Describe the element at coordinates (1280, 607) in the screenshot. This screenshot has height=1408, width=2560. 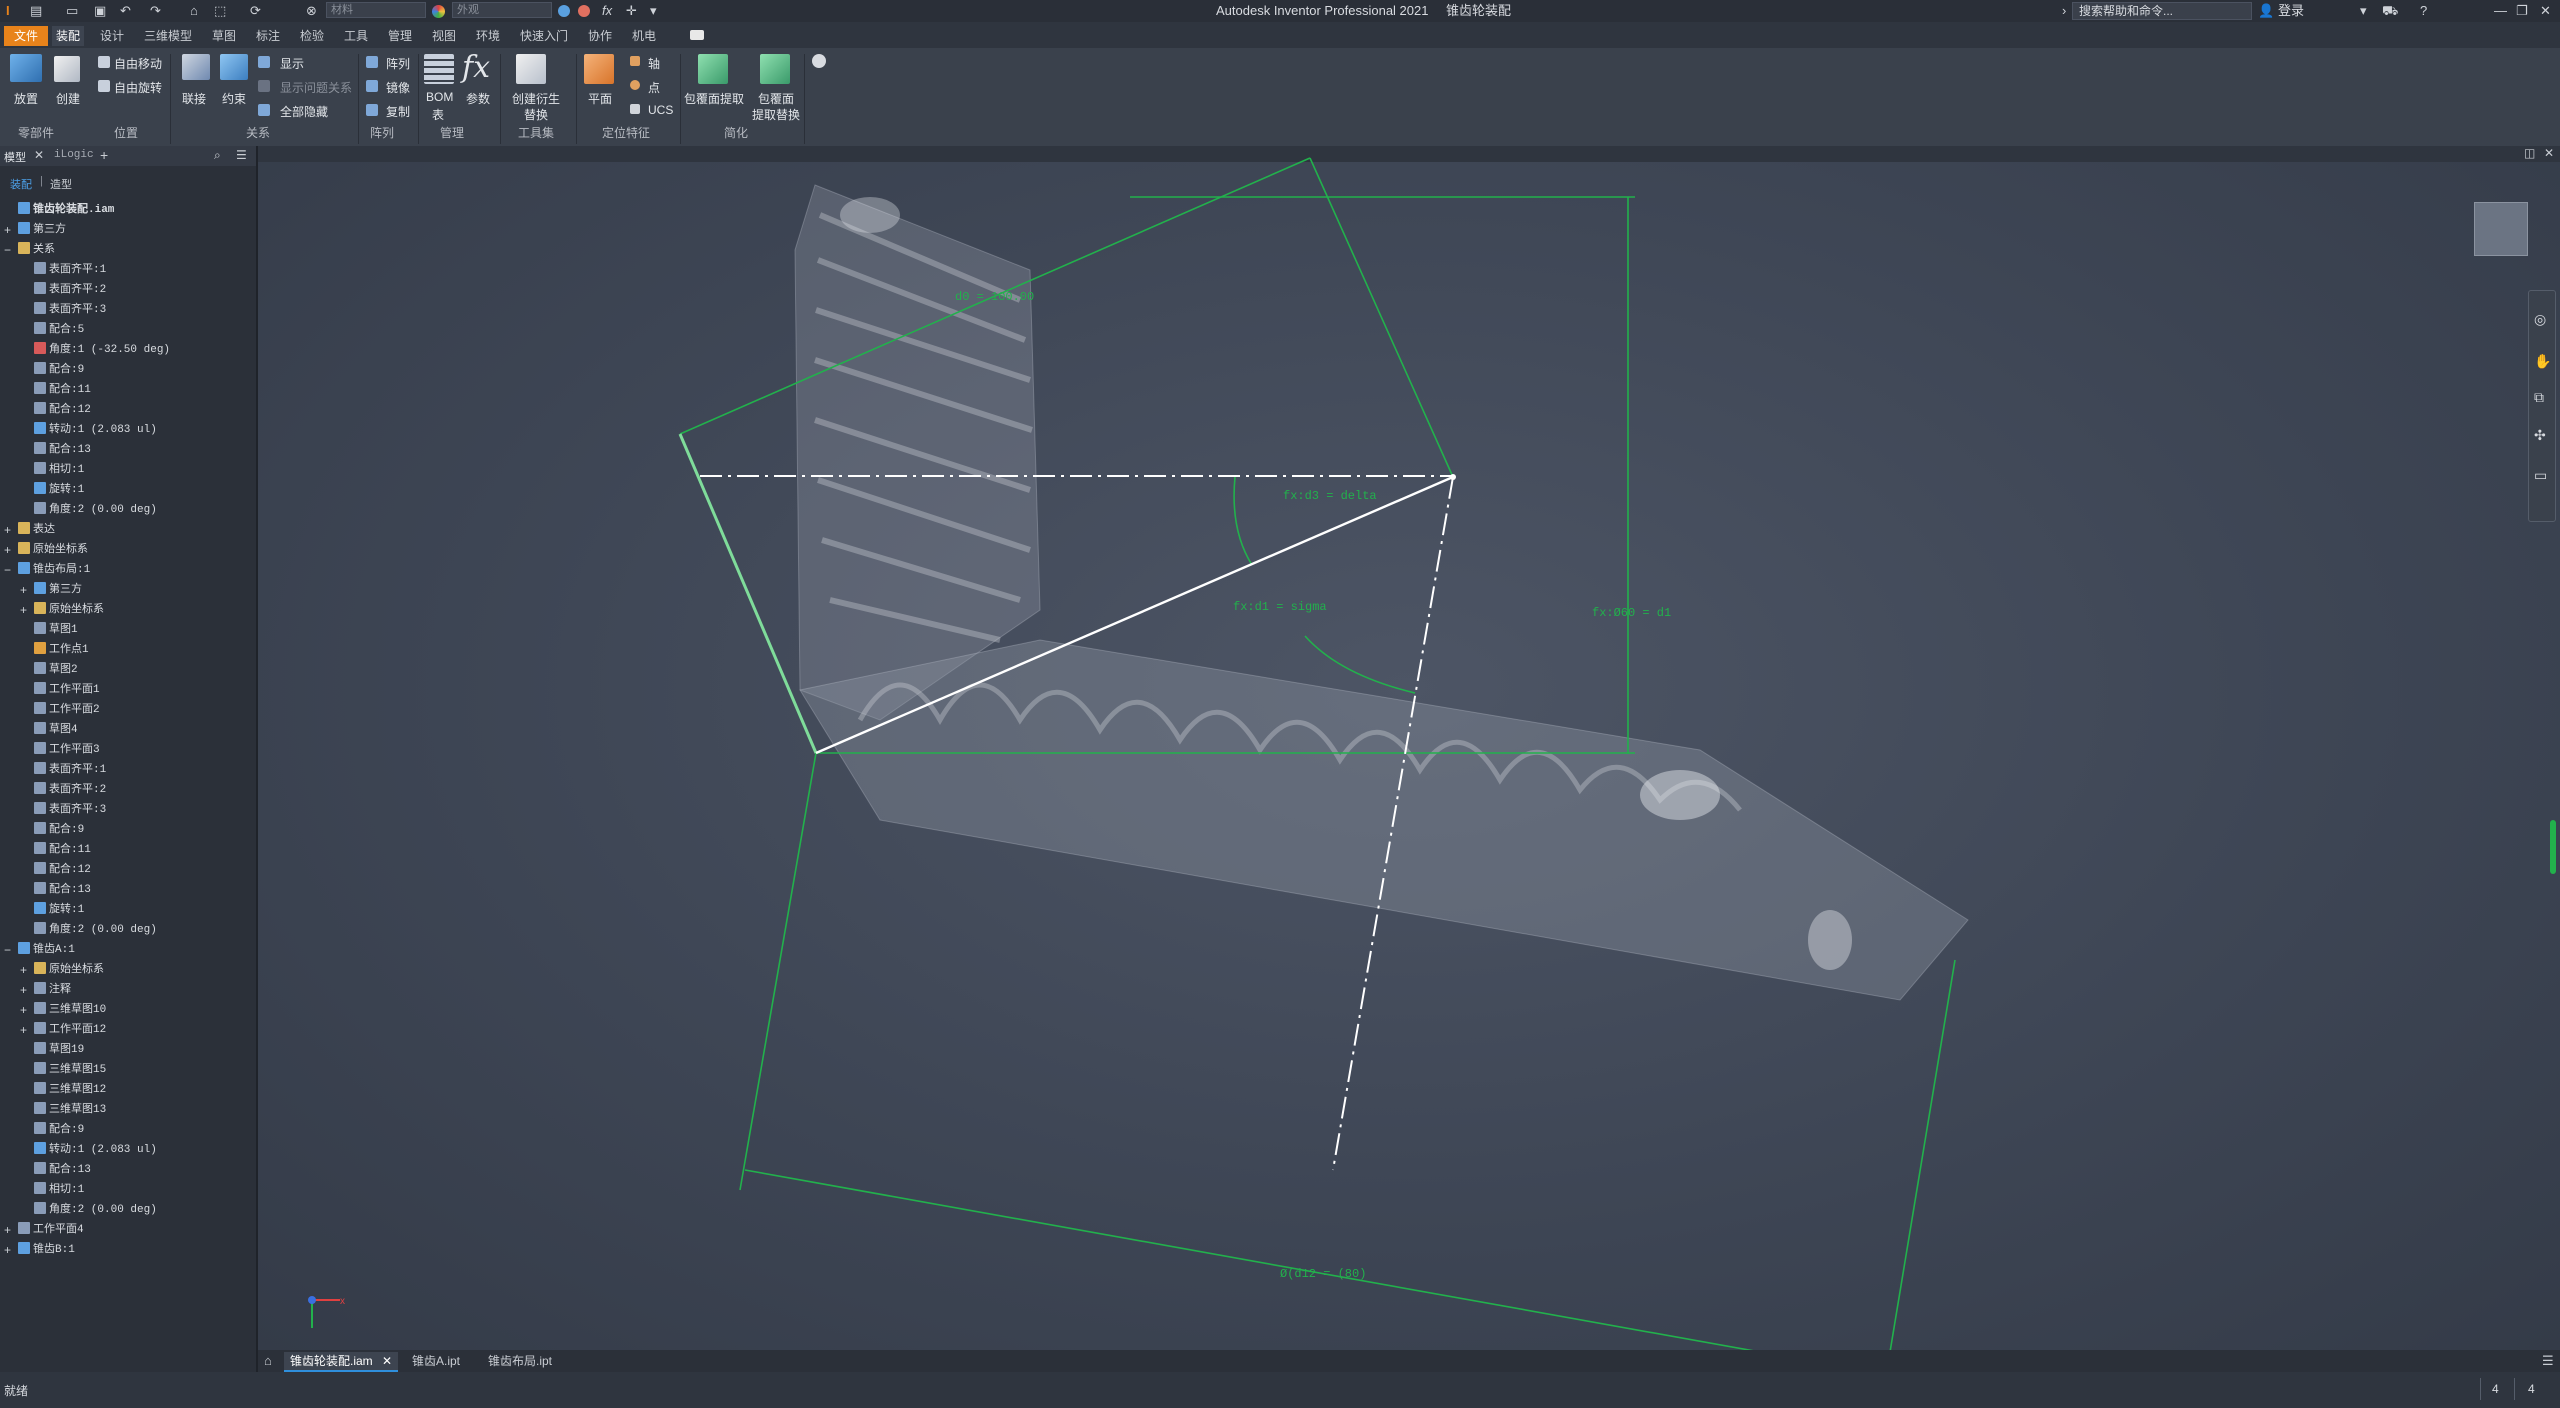
I see `dimension-sigma: fx:d1 = sigma` at that location.